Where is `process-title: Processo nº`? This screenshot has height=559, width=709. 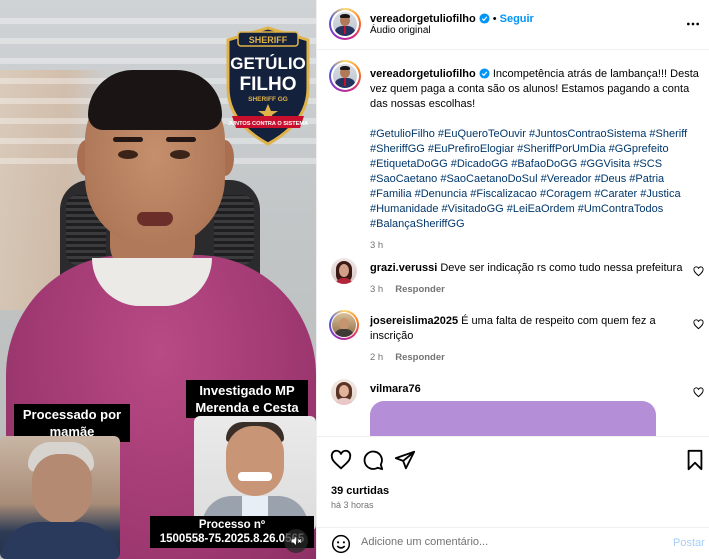
process-title: Processo nº is located at coordinates (232, 525).